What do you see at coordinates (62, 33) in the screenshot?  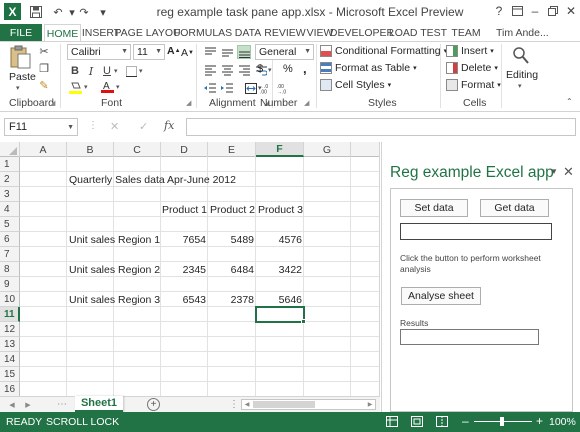 I see `tab-home: HOME` at bounding box center [62, 33].